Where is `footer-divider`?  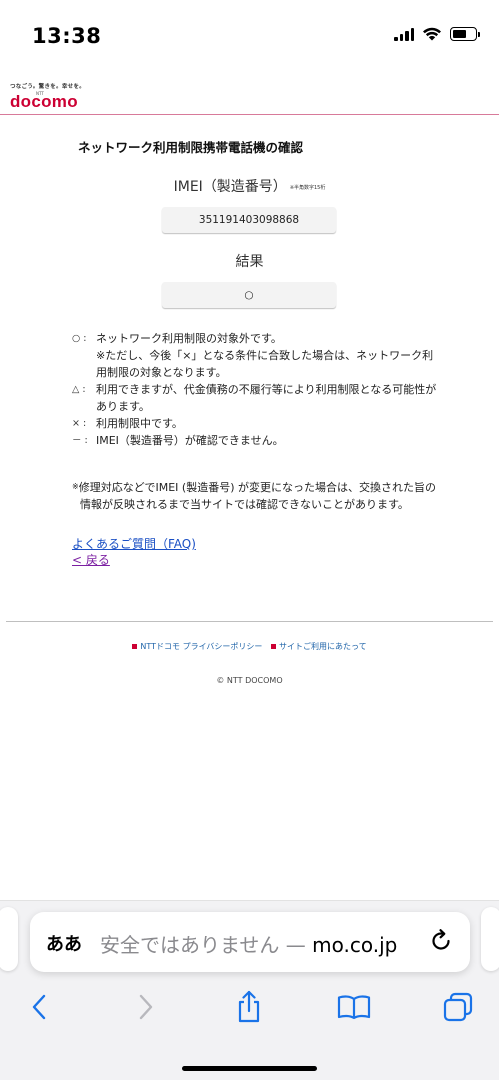
footer-divider is located at coordinates (249, 621).